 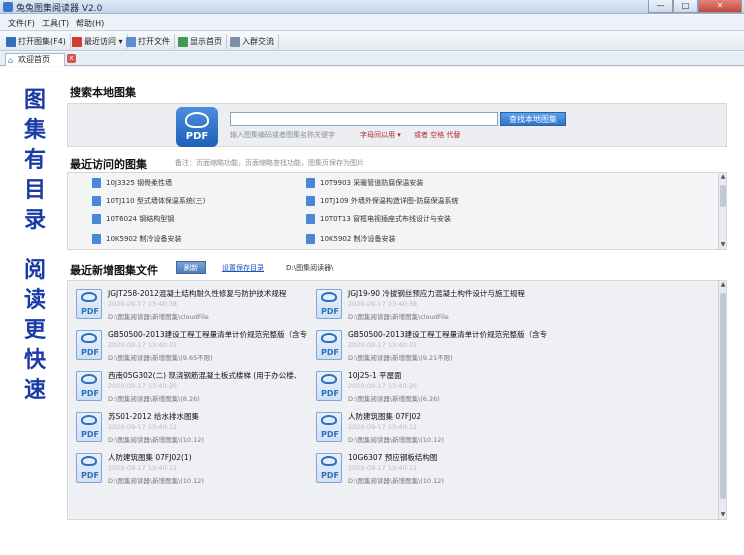 I want to click on set-save-dir-link: 设置保存目录, so click(x=243, y=268).